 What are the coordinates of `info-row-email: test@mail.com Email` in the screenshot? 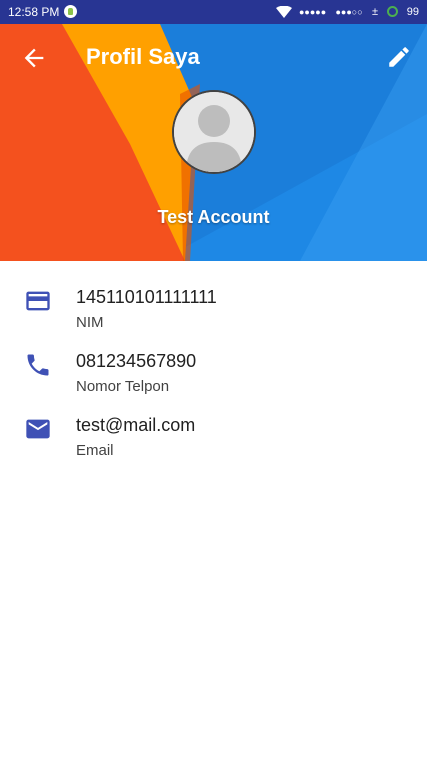 It's located at (213, 424).